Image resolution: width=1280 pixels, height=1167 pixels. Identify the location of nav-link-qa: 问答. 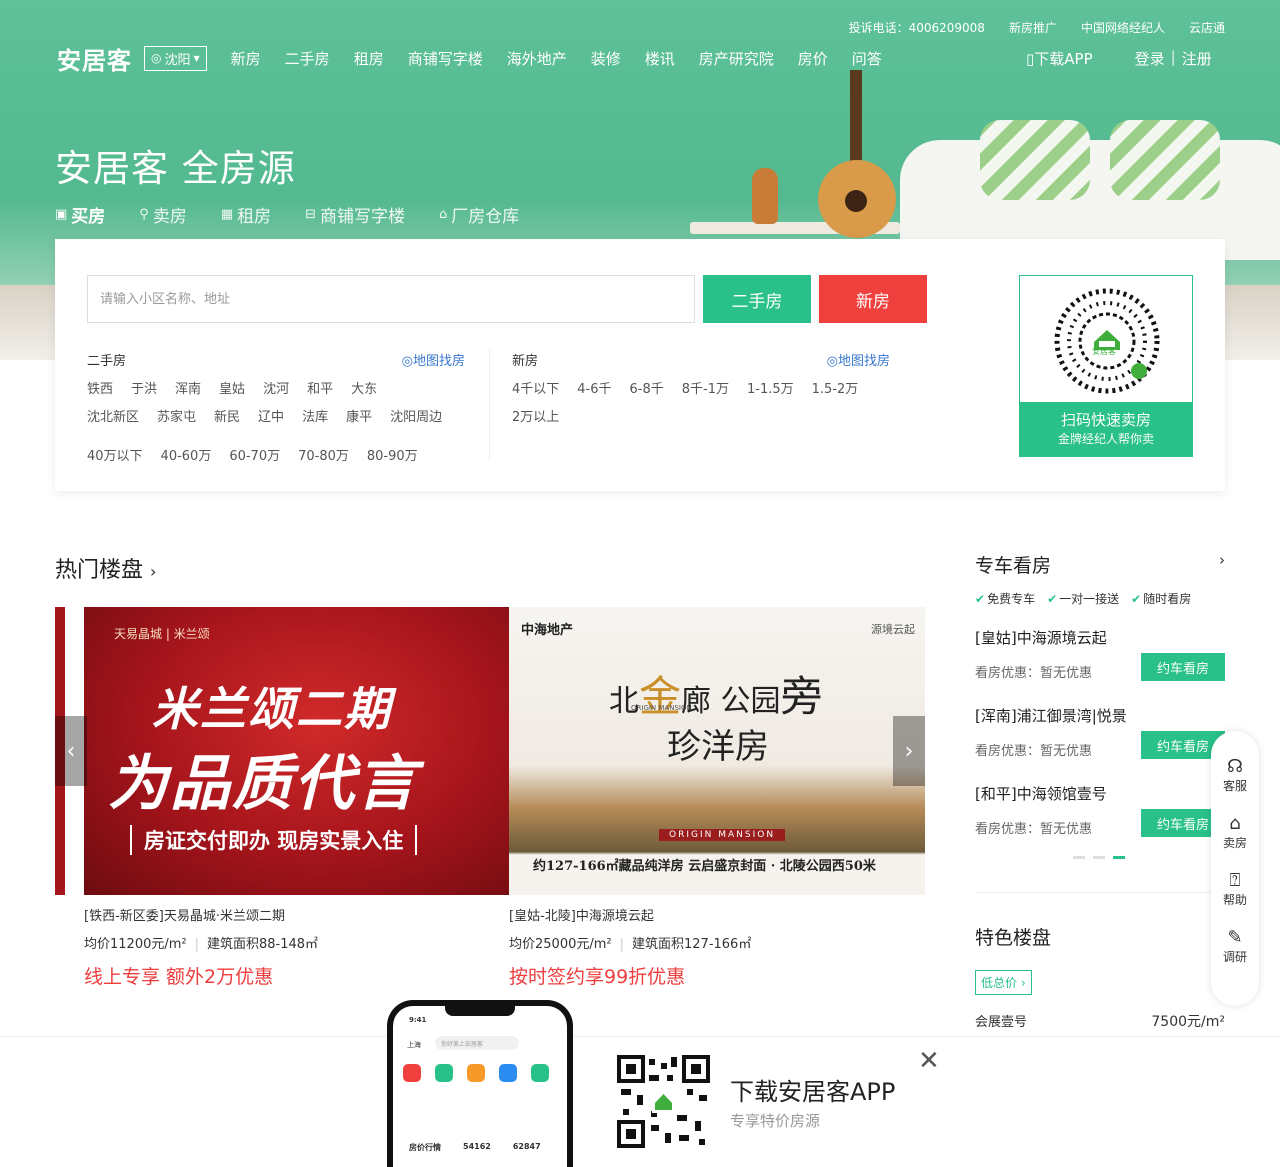
(867, 58).